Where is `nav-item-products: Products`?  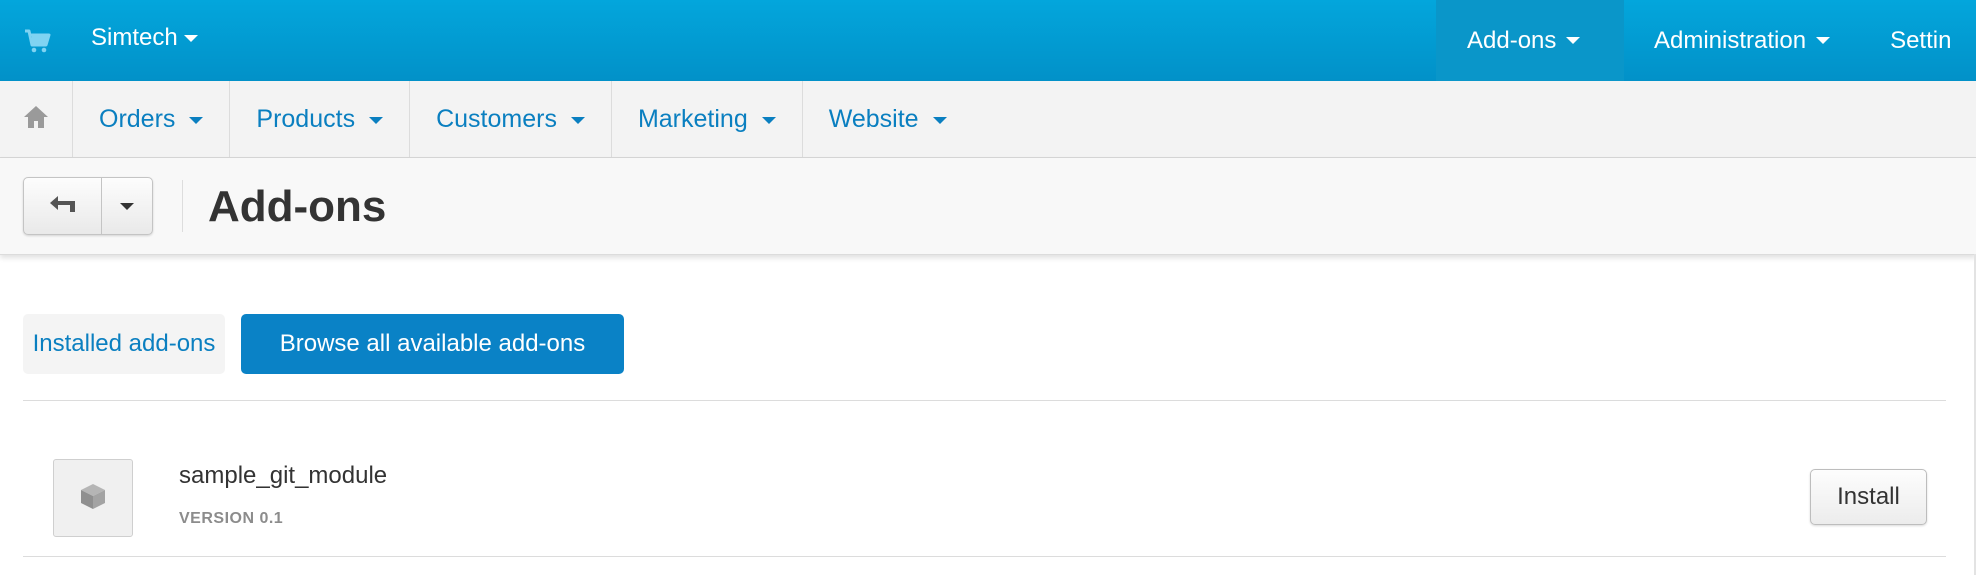
nav-item-products: Products is located at coordinates (320, 119).